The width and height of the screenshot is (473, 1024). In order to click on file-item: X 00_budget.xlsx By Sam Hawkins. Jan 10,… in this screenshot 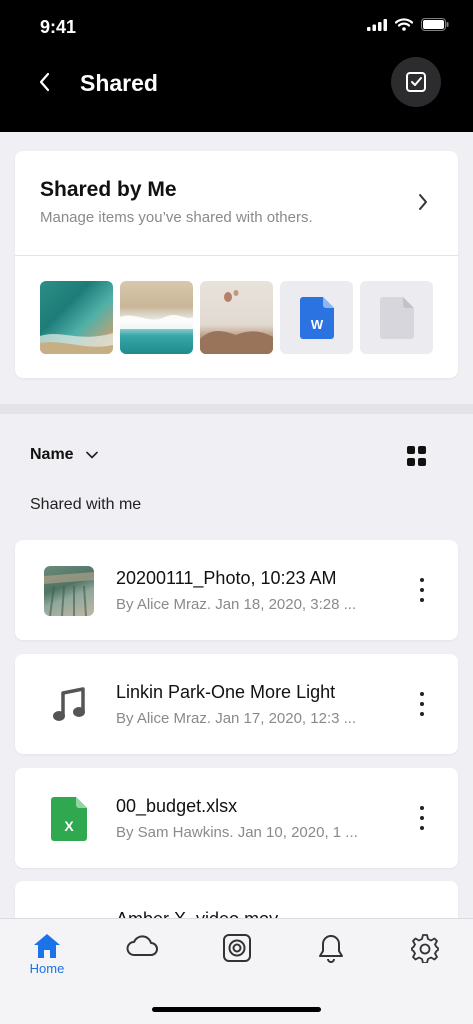, I will do `click(236, 818)`.